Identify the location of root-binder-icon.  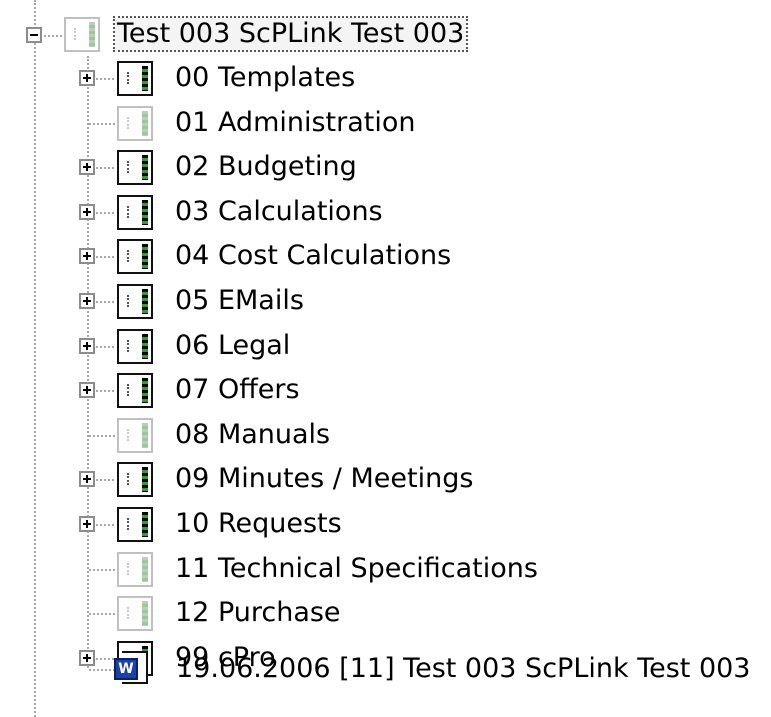
(82, 34).